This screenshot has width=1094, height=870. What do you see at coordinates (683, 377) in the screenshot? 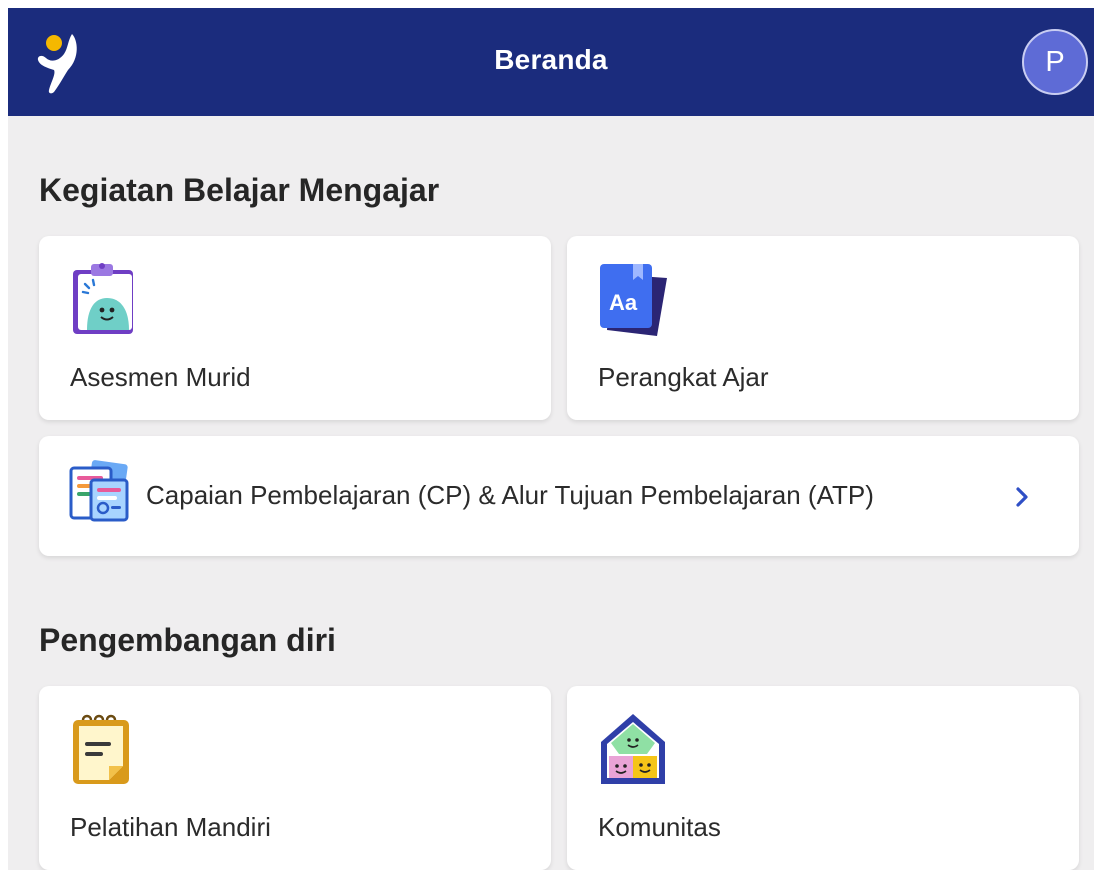
I see `card-label-perangkat-ajar: Perangkat Ajar` at bounding box center [683, 377].